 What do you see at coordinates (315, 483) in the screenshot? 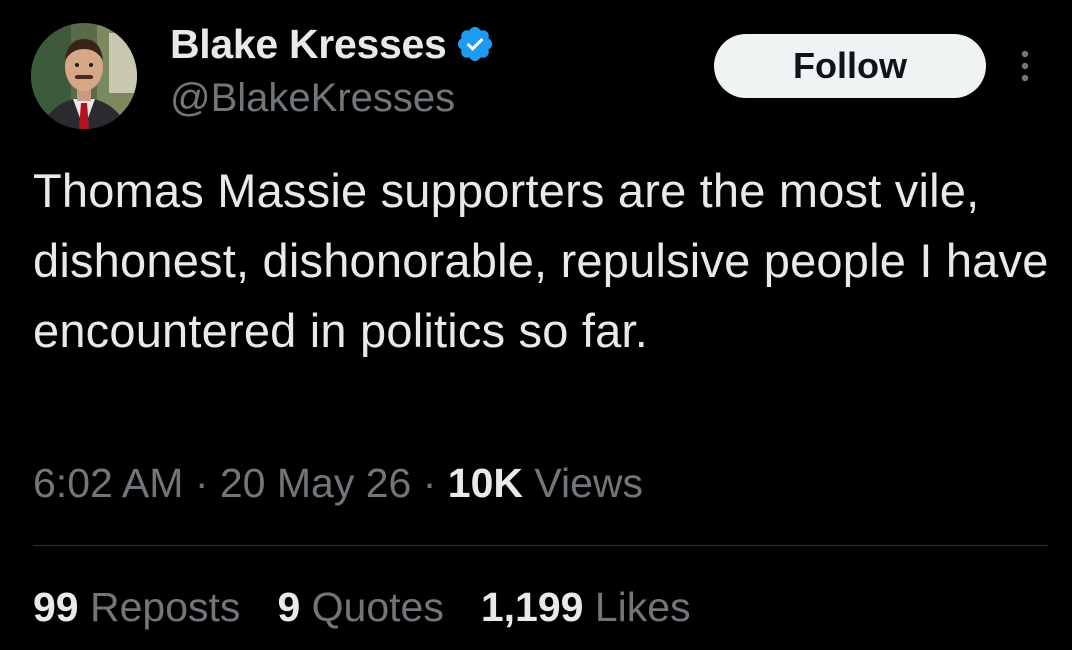
I see `tweet-date: 20 May 26` at bounding box center [315, 483].